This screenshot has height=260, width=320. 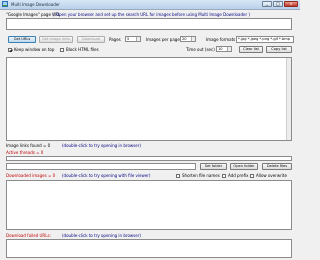 I want to click on pages-label: Pages, so click(x=115, y=39).